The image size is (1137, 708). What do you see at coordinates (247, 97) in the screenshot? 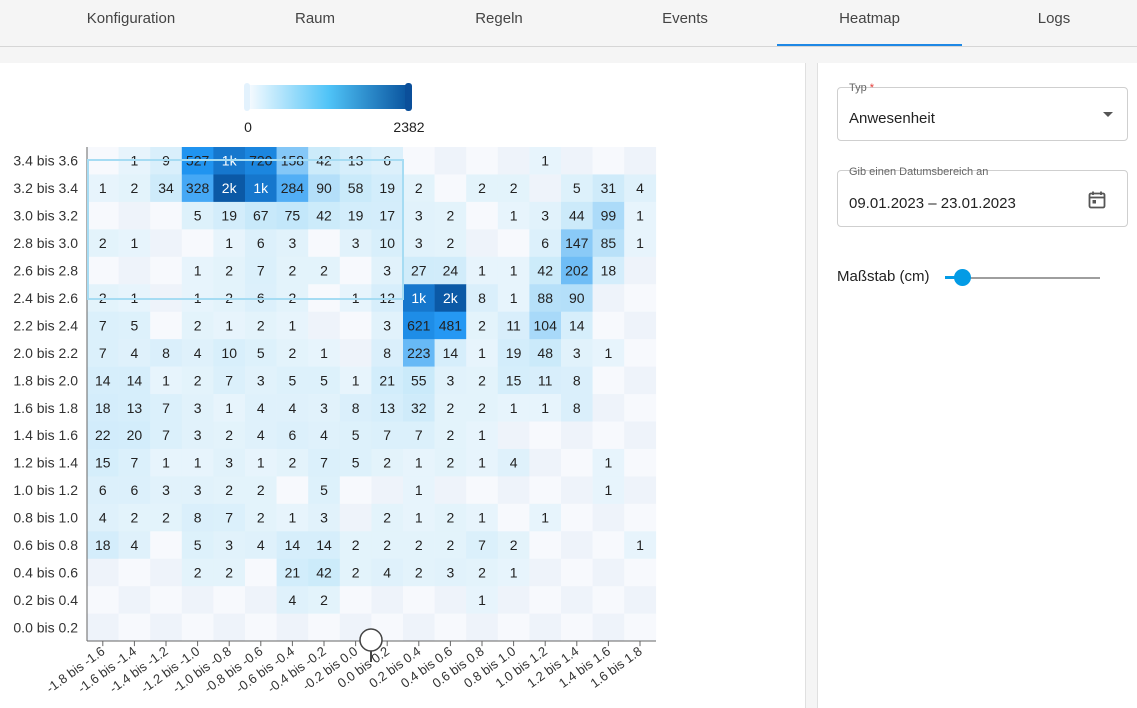
I see `legend-min-handle` at bounding box center [247, 97].